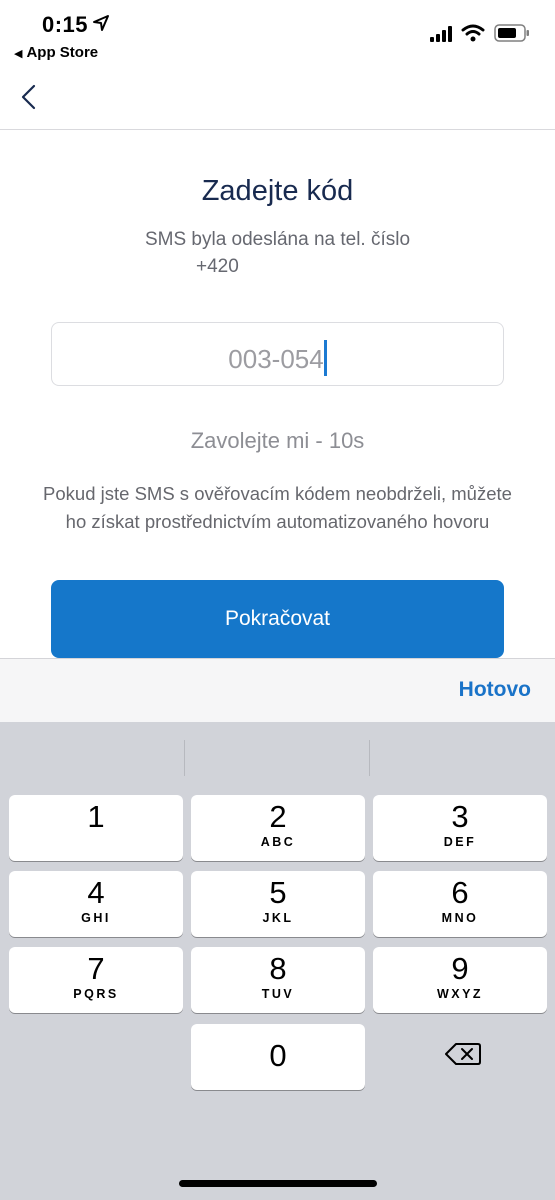 The height and width of the screenshot is (1200, 555). What do you see at coordinates (278, 892) in the screenshot?
I see `key-digit: 5` at bounding box center [278, 892].